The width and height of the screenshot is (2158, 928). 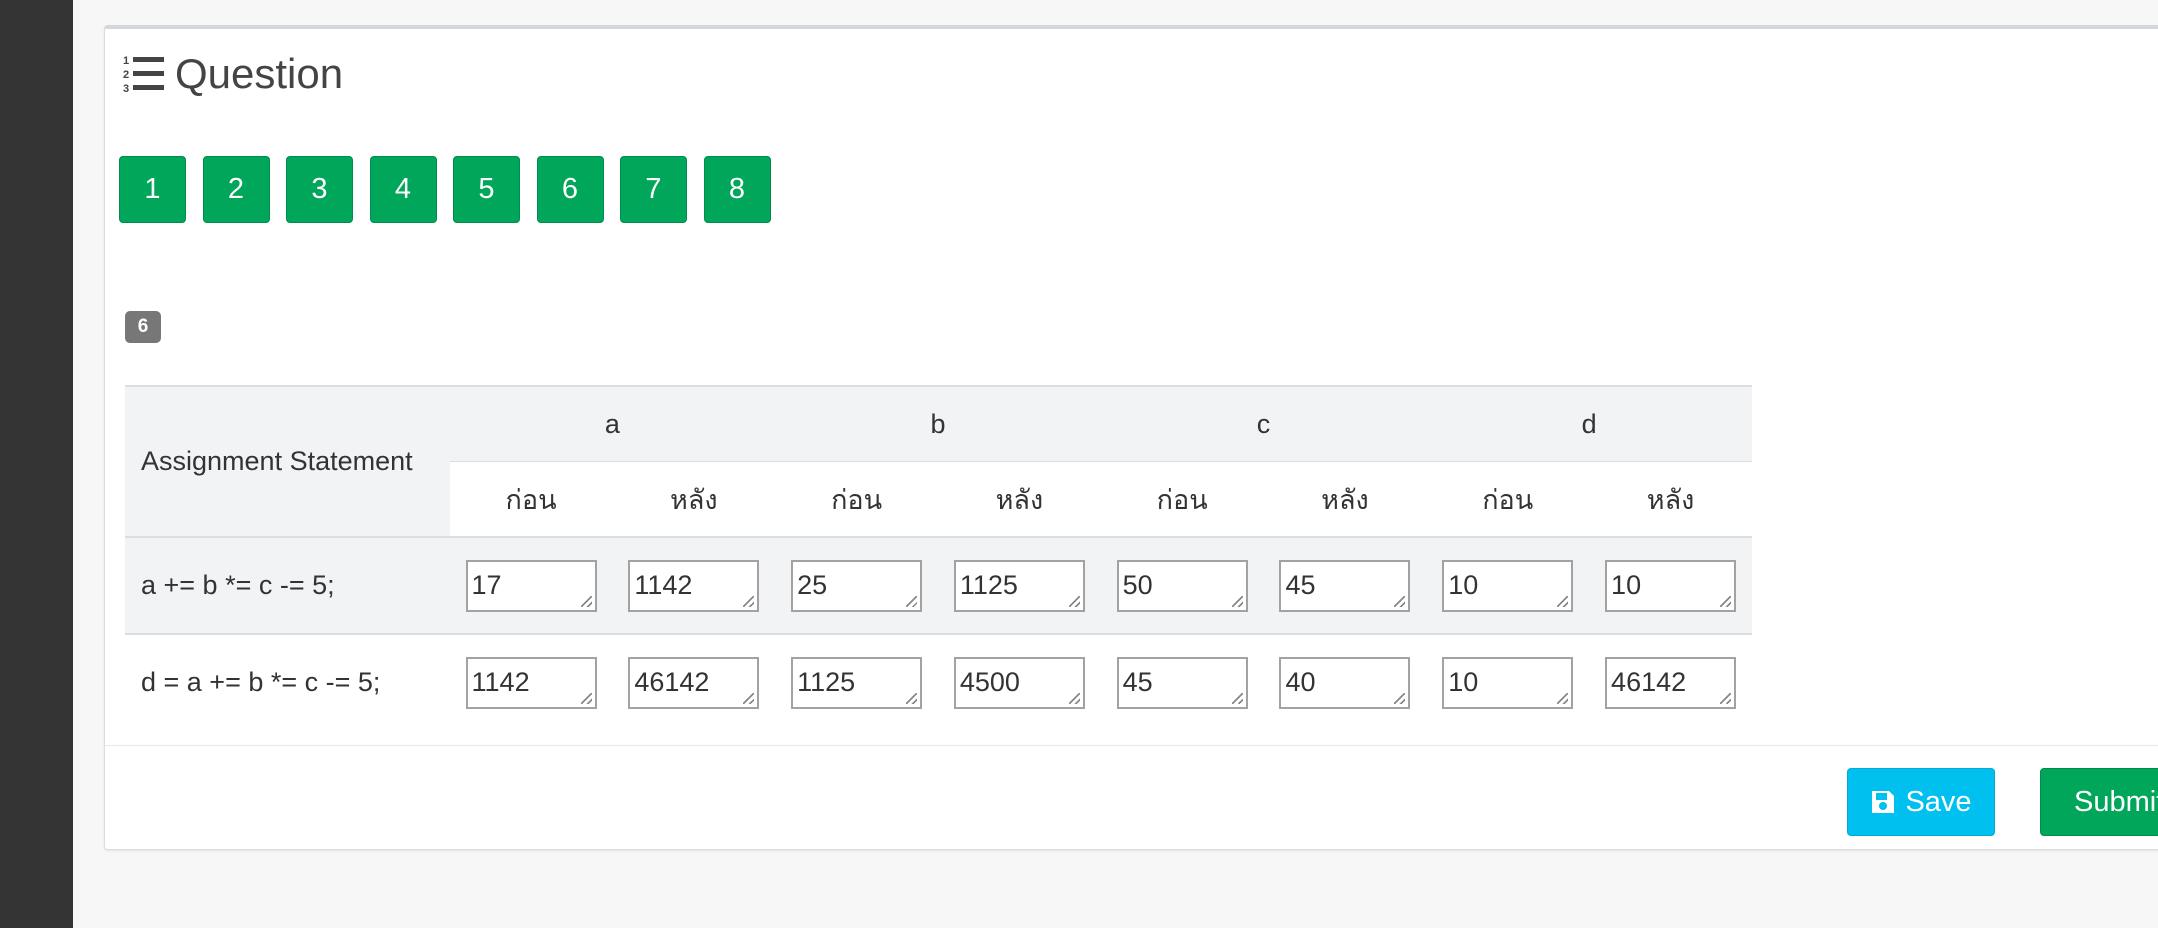 I want to click on submit-button: Submit, so click(x=2099, y=802).